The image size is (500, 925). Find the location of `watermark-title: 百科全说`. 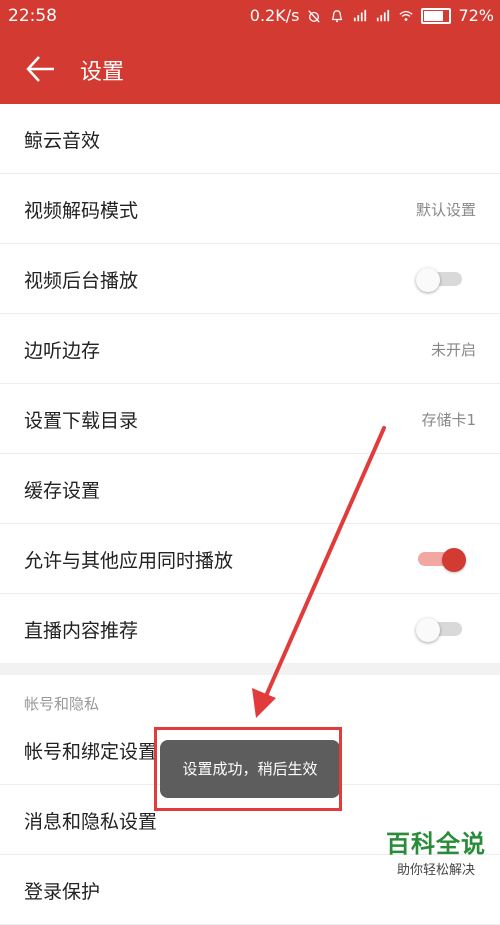

watermark-title: 百科全说 is located at coordinates (436, 844).